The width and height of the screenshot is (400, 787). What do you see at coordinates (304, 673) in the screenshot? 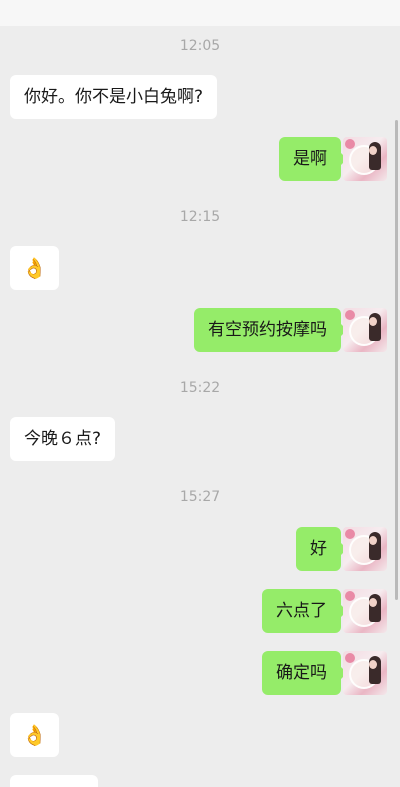
I see `outgoing-message: 确定吗` at bounding box center [304, 673].